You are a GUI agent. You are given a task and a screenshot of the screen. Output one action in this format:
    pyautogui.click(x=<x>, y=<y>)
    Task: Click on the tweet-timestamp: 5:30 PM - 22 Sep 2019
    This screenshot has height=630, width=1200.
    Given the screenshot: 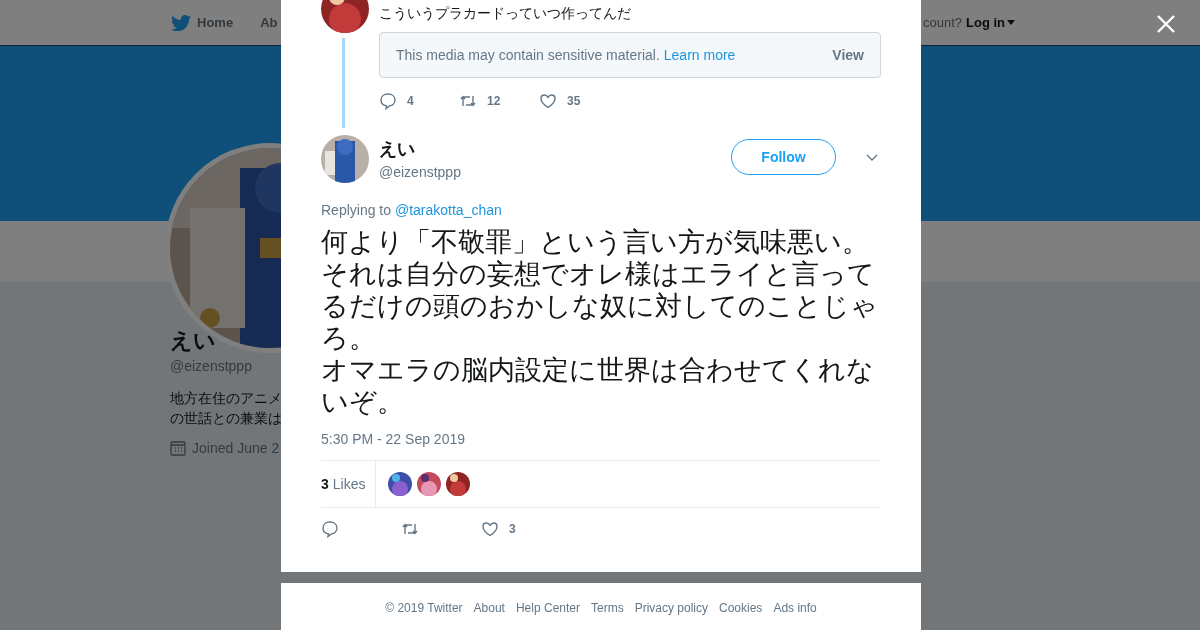 What is the action you would take?
    pyautogui.click(x=393, y=439)
    